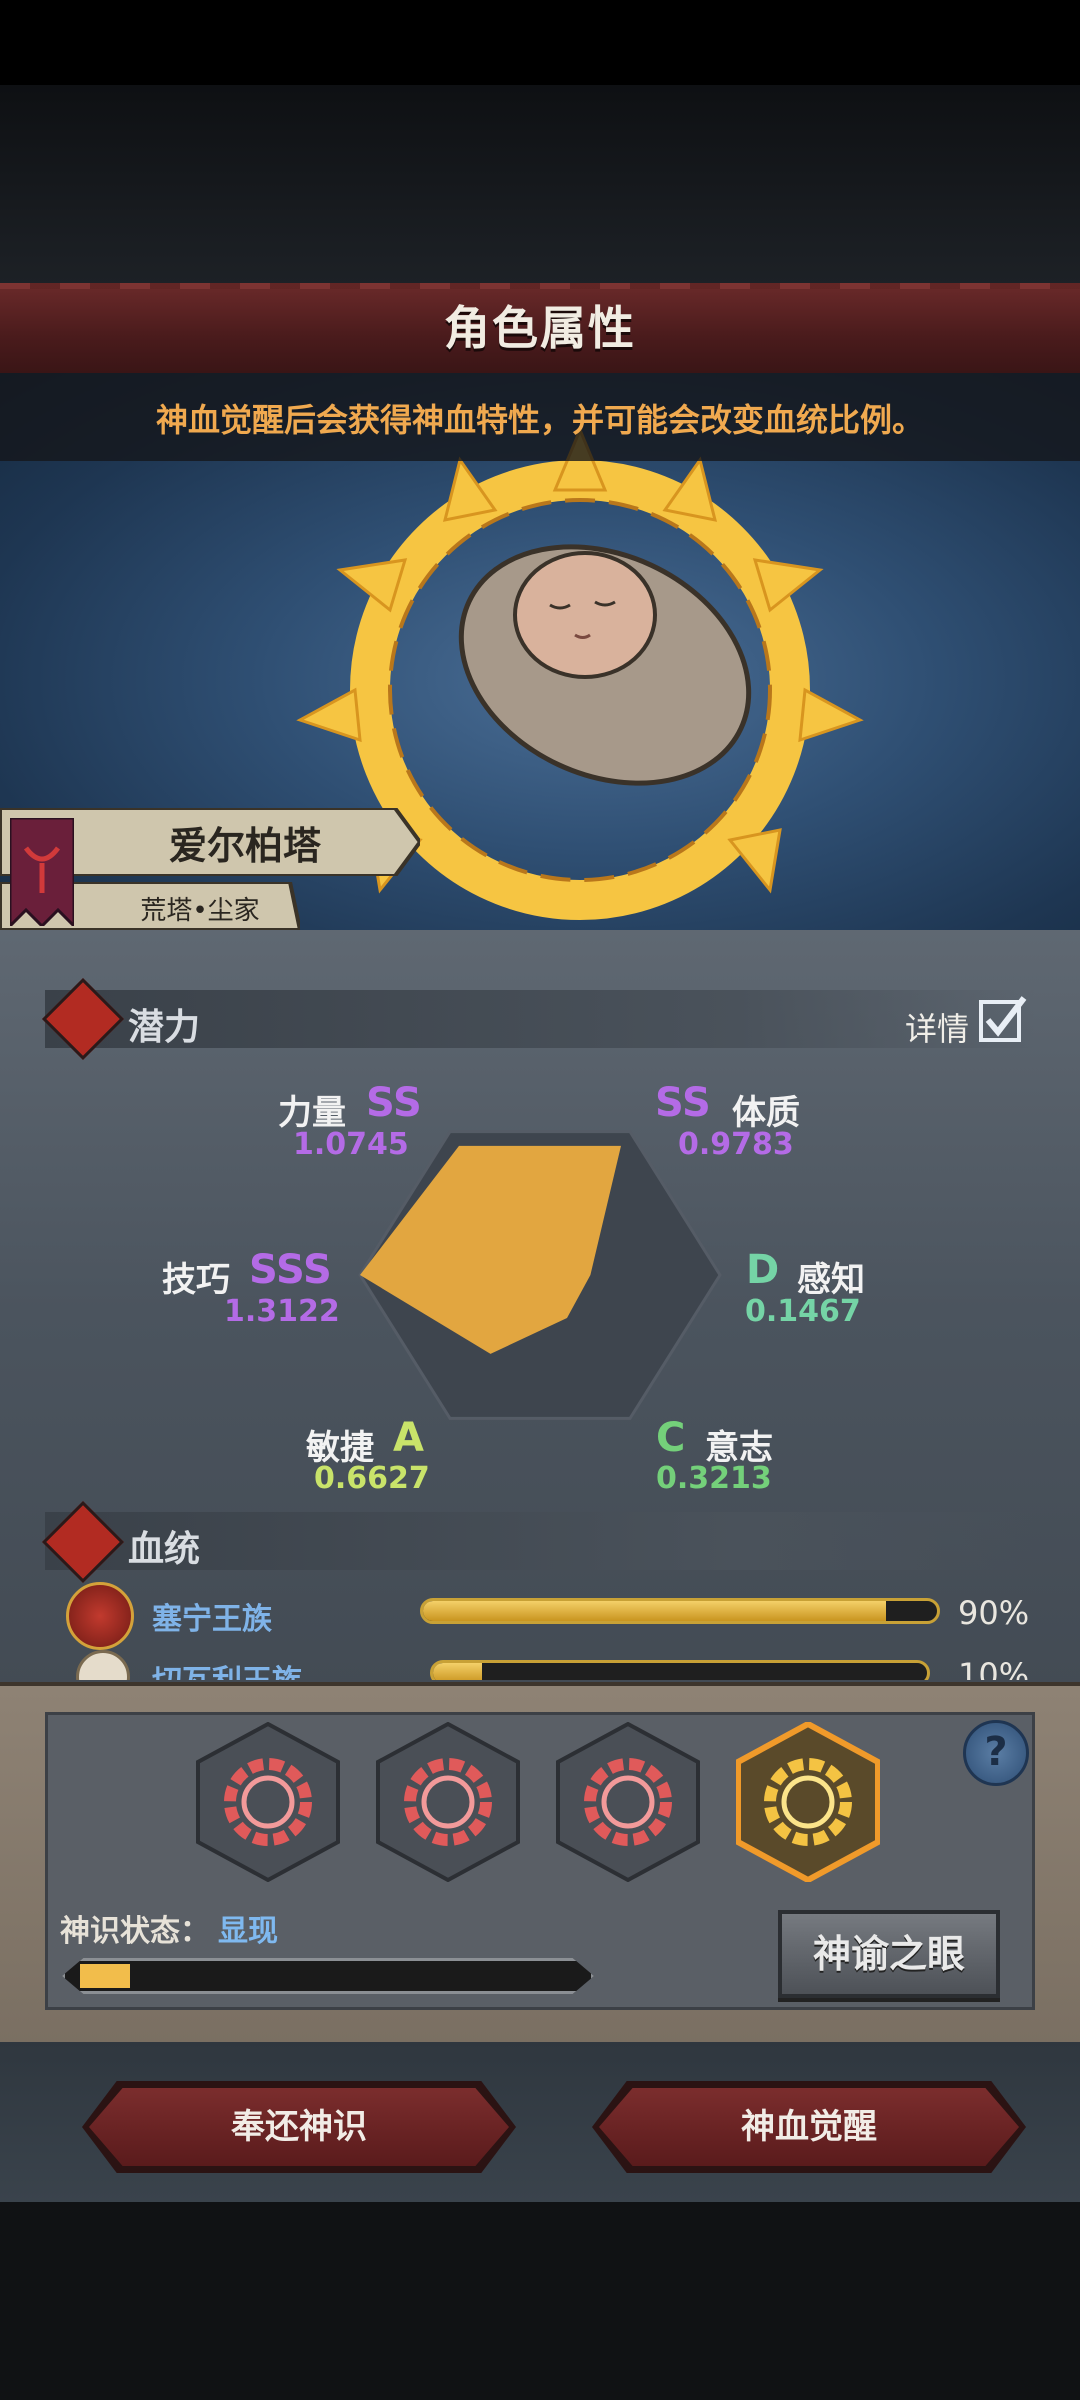 Image resolution: width=1080 pixels, height=2400 pixels. Describe the element at coordinates (937, 1029) in the screenshot. I see `details-label: 详情` at that location.